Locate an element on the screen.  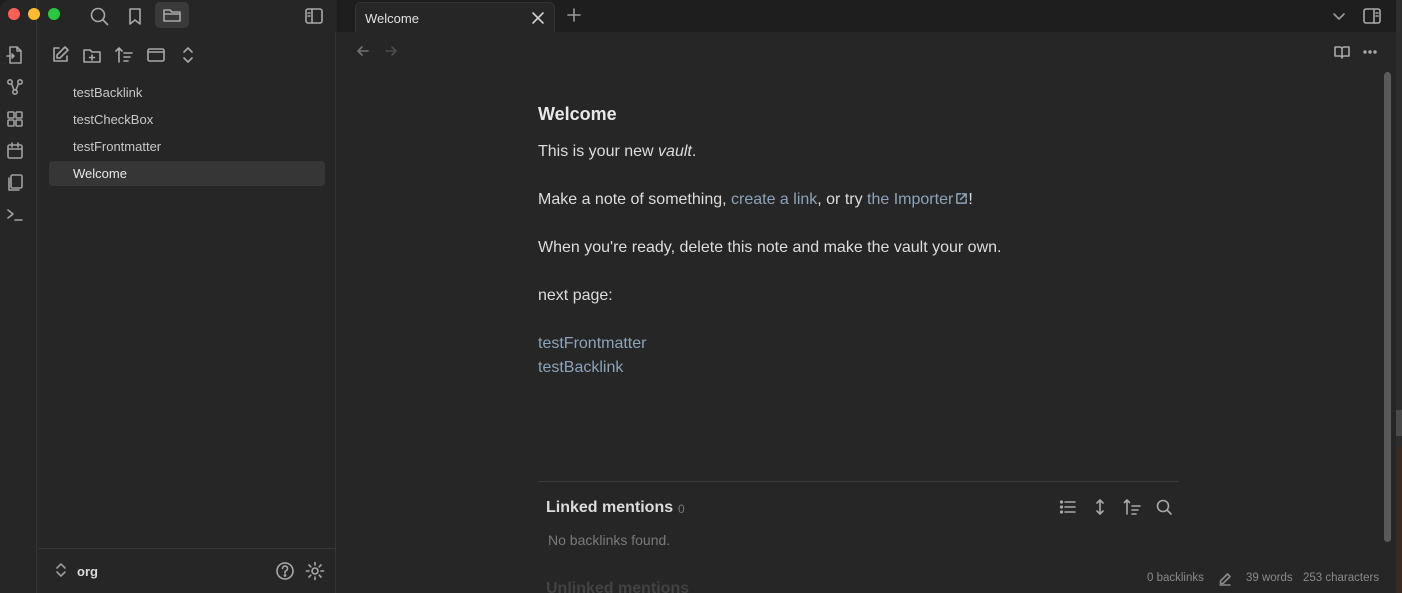
close-tab-icon is located at coordinates (538, 18).